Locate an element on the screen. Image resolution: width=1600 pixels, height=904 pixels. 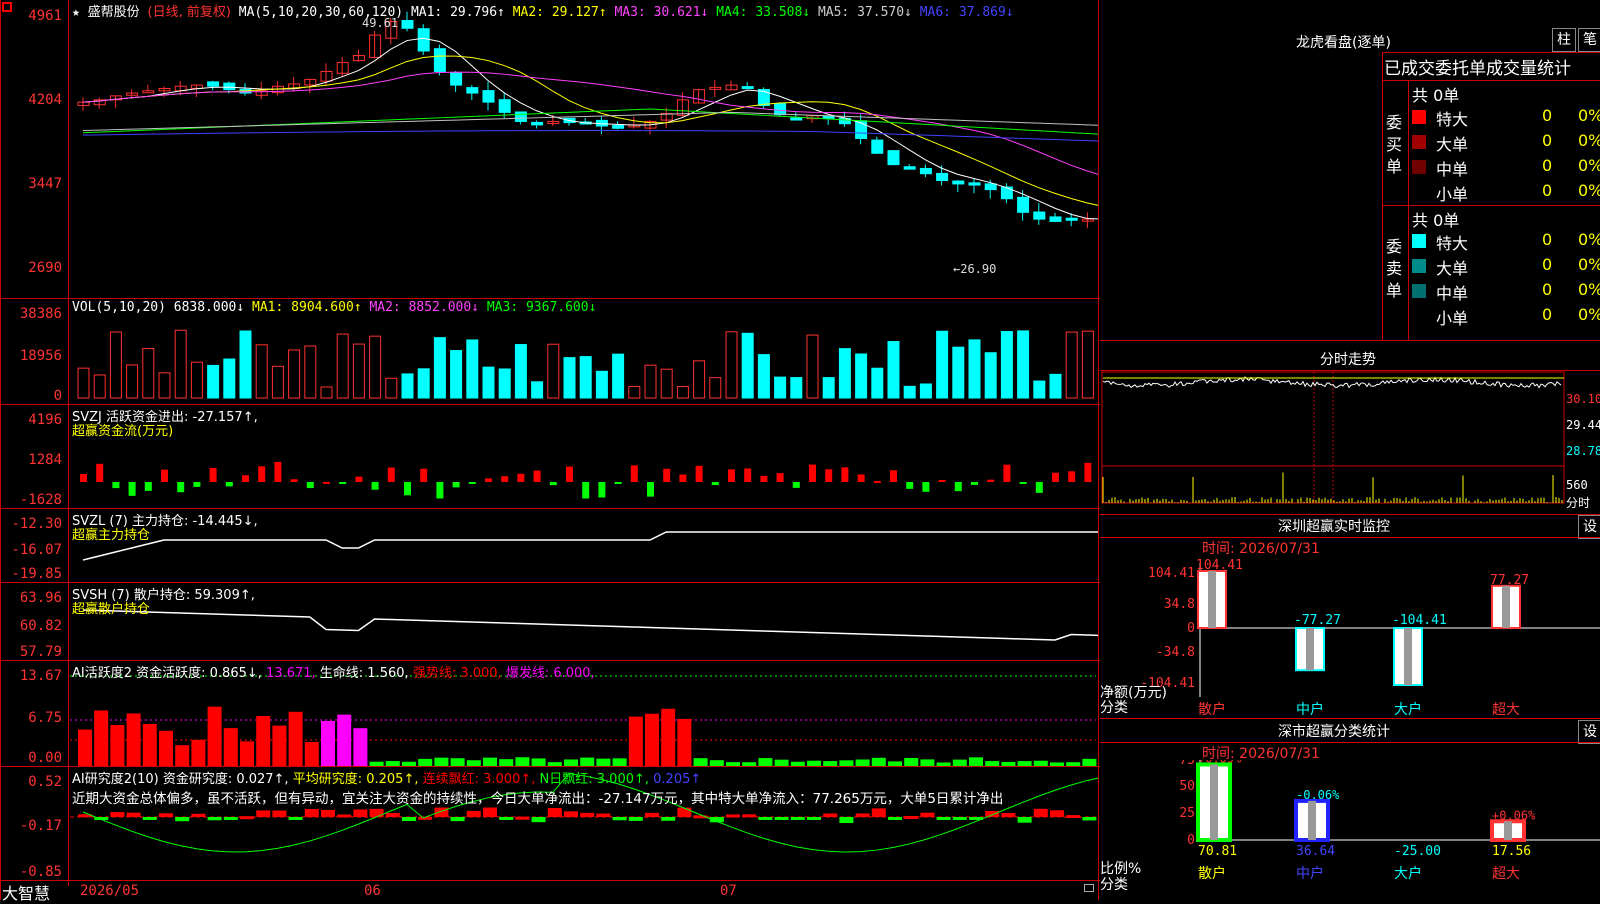
ma2-value: MA2: 29.127↑ is located at coordinates (559, 12).